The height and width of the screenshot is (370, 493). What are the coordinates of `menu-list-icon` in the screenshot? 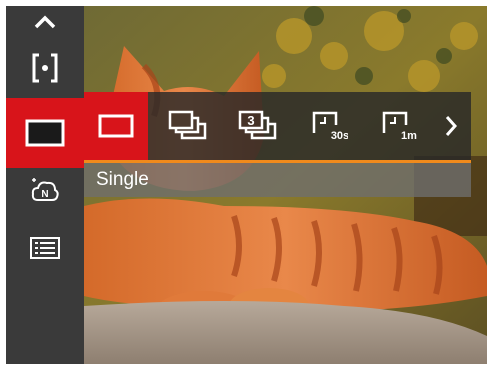 It's located at (45, 248).